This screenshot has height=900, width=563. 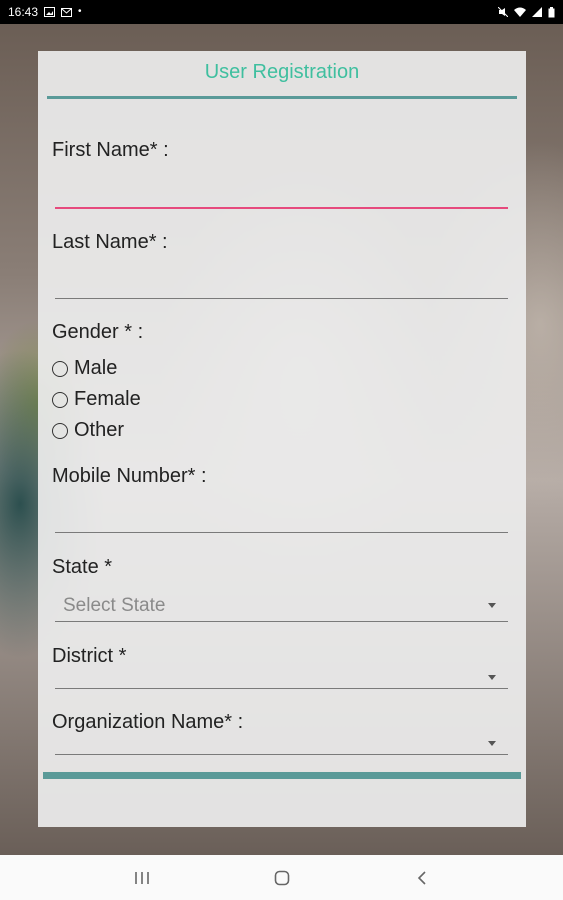 I want to click on radio-label-other: Other, so click(x=99, y=430).